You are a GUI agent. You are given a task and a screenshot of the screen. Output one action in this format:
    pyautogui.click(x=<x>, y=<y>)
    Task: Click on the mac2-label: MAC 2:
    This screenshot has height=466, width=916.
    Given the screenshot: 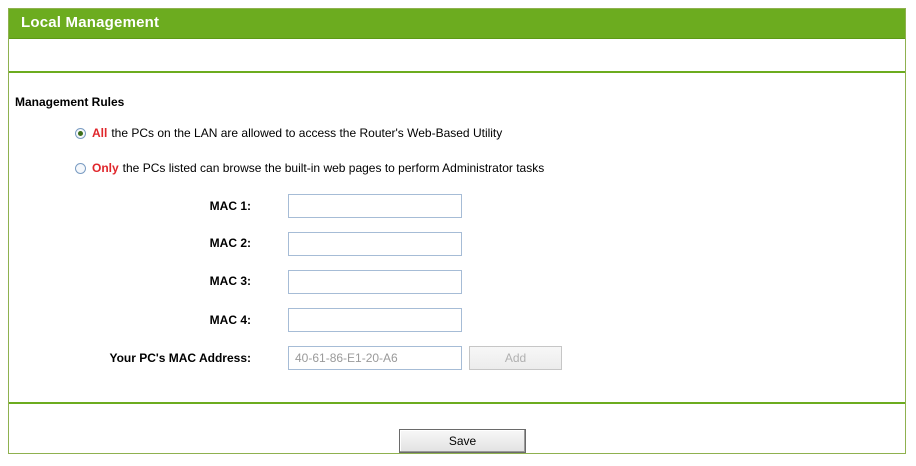 What is the action you would take?
    pyautogui.click(x=230, y=243)
    